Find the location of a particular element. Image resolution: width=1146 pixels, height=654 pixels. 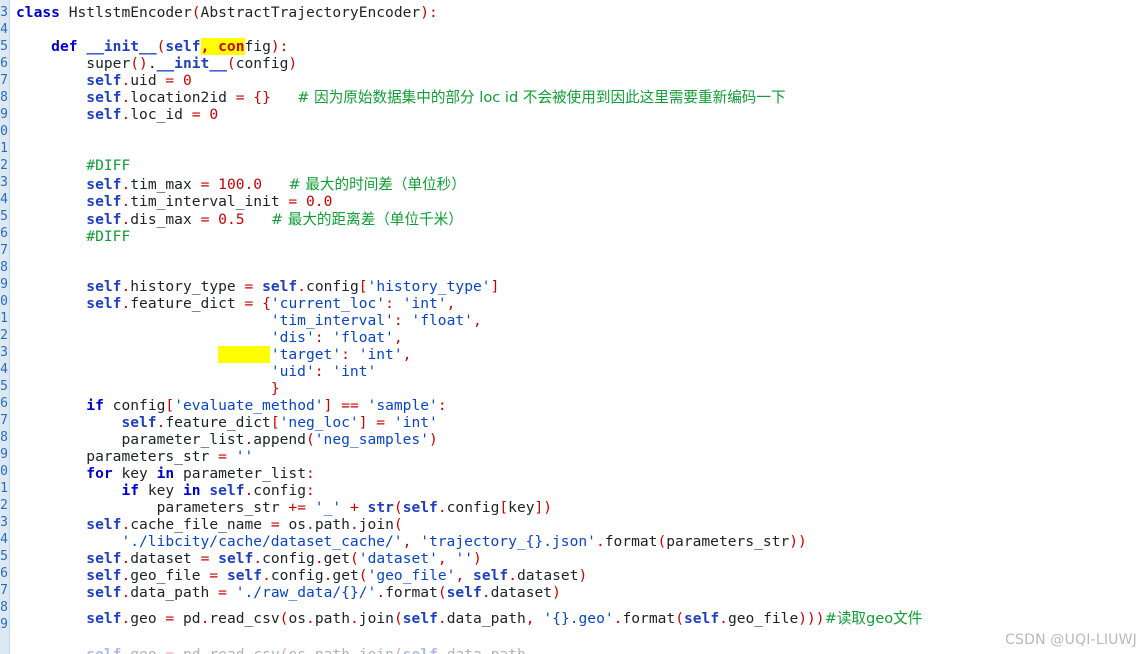

line-number: 26 is located at coordinates (4, 403).